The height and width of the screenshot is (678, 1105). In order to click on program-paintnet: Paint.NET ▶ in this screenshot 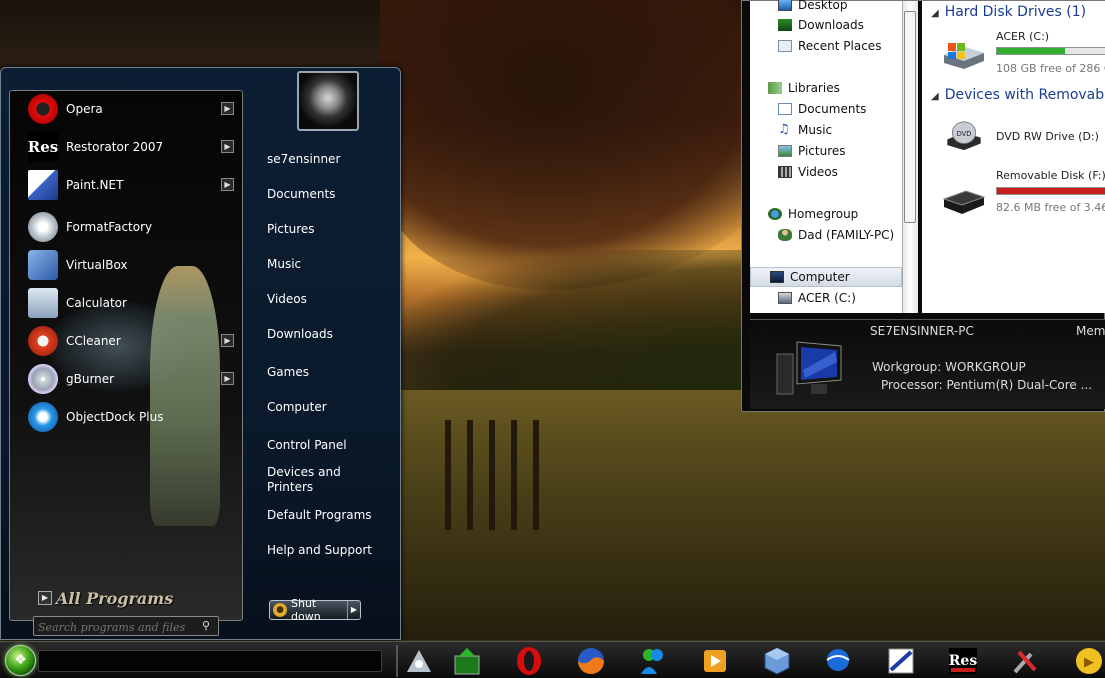, I will do `click(131, 185)`.